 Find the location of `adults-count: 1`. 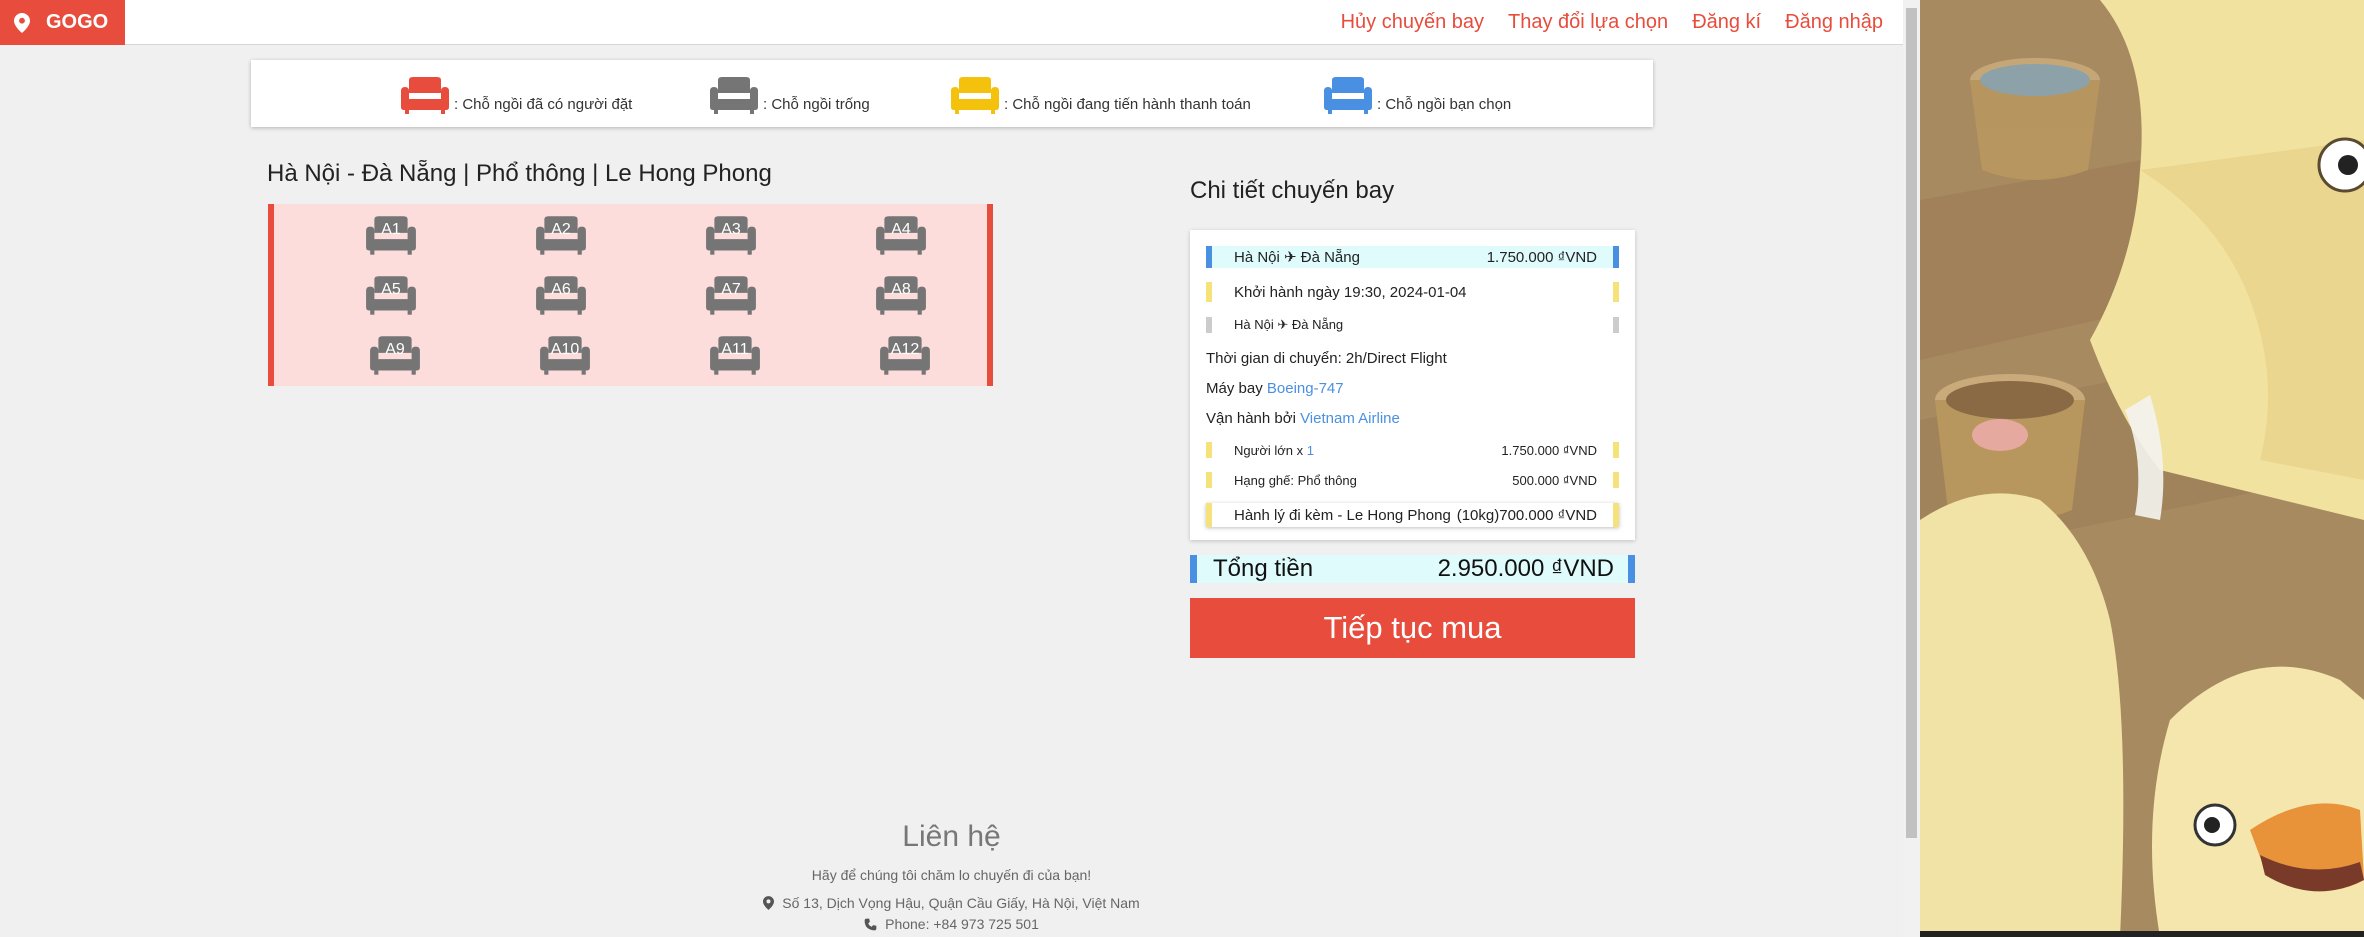

adults-count: 1 is located at coordinates (1310, 450).